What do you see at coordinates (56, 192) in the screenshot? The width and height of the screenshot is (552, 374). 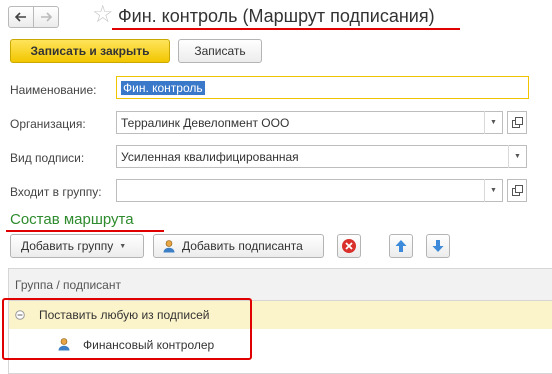 I see `group-label: Входит в группу:` at bounding box center [56, 192].